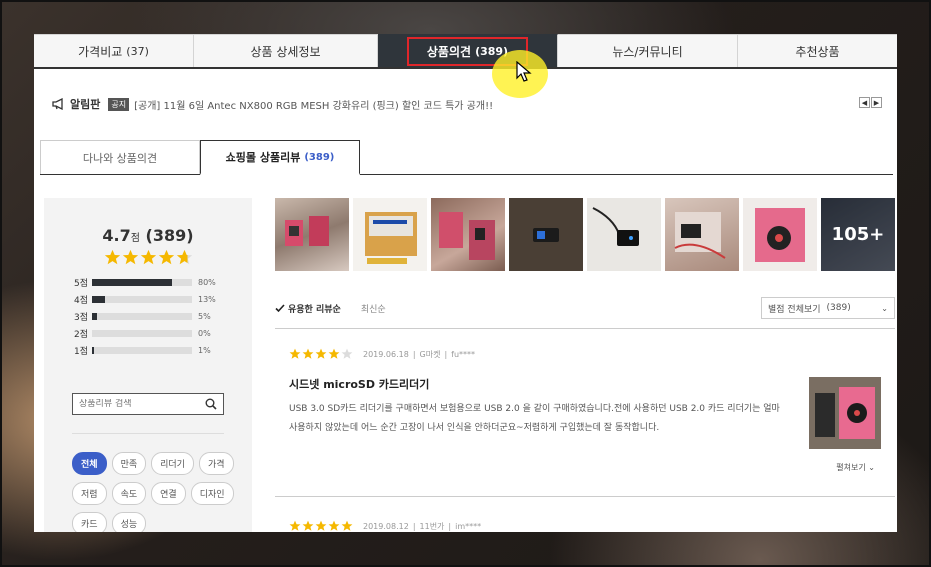 This screenshot has width=931, height=567. What do you see at coordinates (81, 352) in the screenshot?
I see `rating-level: 1점` at bounding box center [81, 352].